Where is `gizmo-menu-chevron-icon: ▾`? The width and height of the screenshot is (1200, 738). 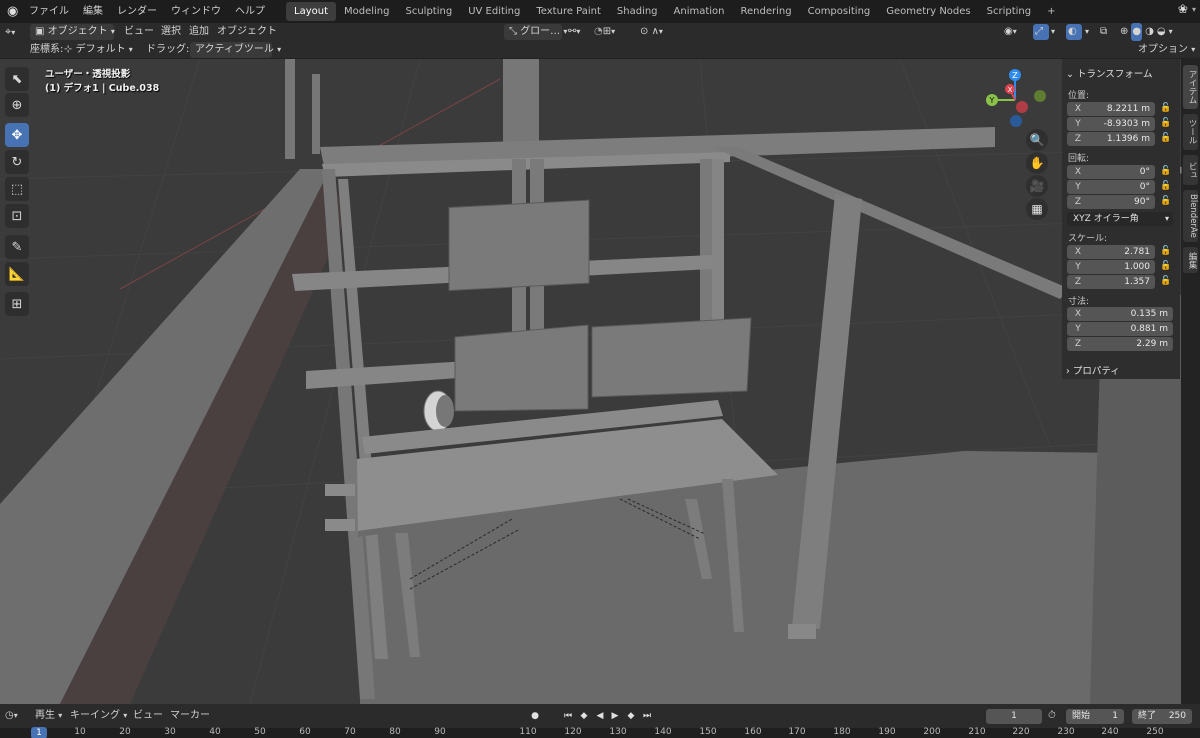 gizmo-menu-chevron-icon: ▾ is located at coordinates (1053, 32).